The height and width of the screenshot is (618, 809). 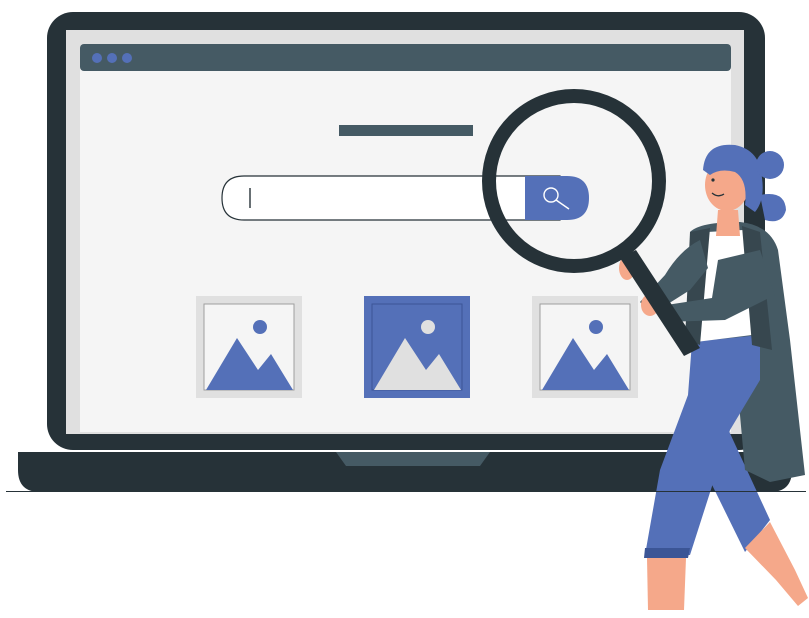 I want to click on search-bar, so click(x=405, y=198).